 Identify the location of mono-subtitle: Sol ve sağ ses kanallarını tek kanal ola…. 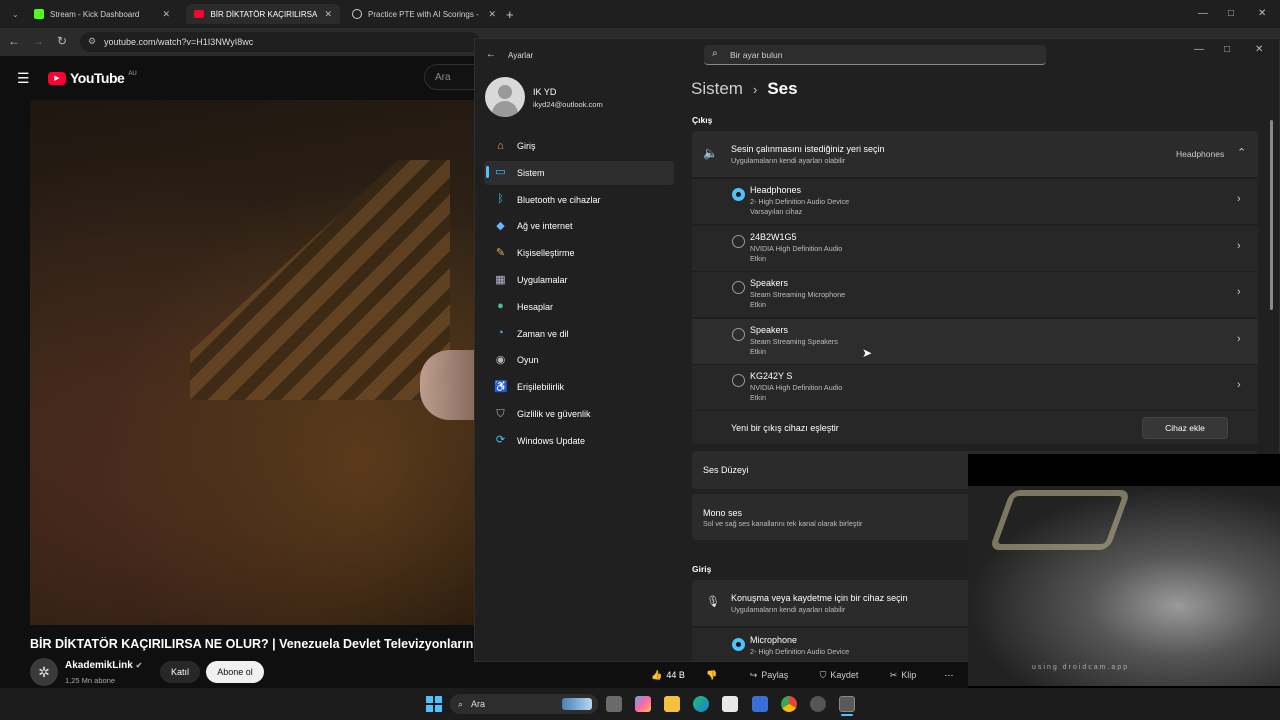
(783, 523).